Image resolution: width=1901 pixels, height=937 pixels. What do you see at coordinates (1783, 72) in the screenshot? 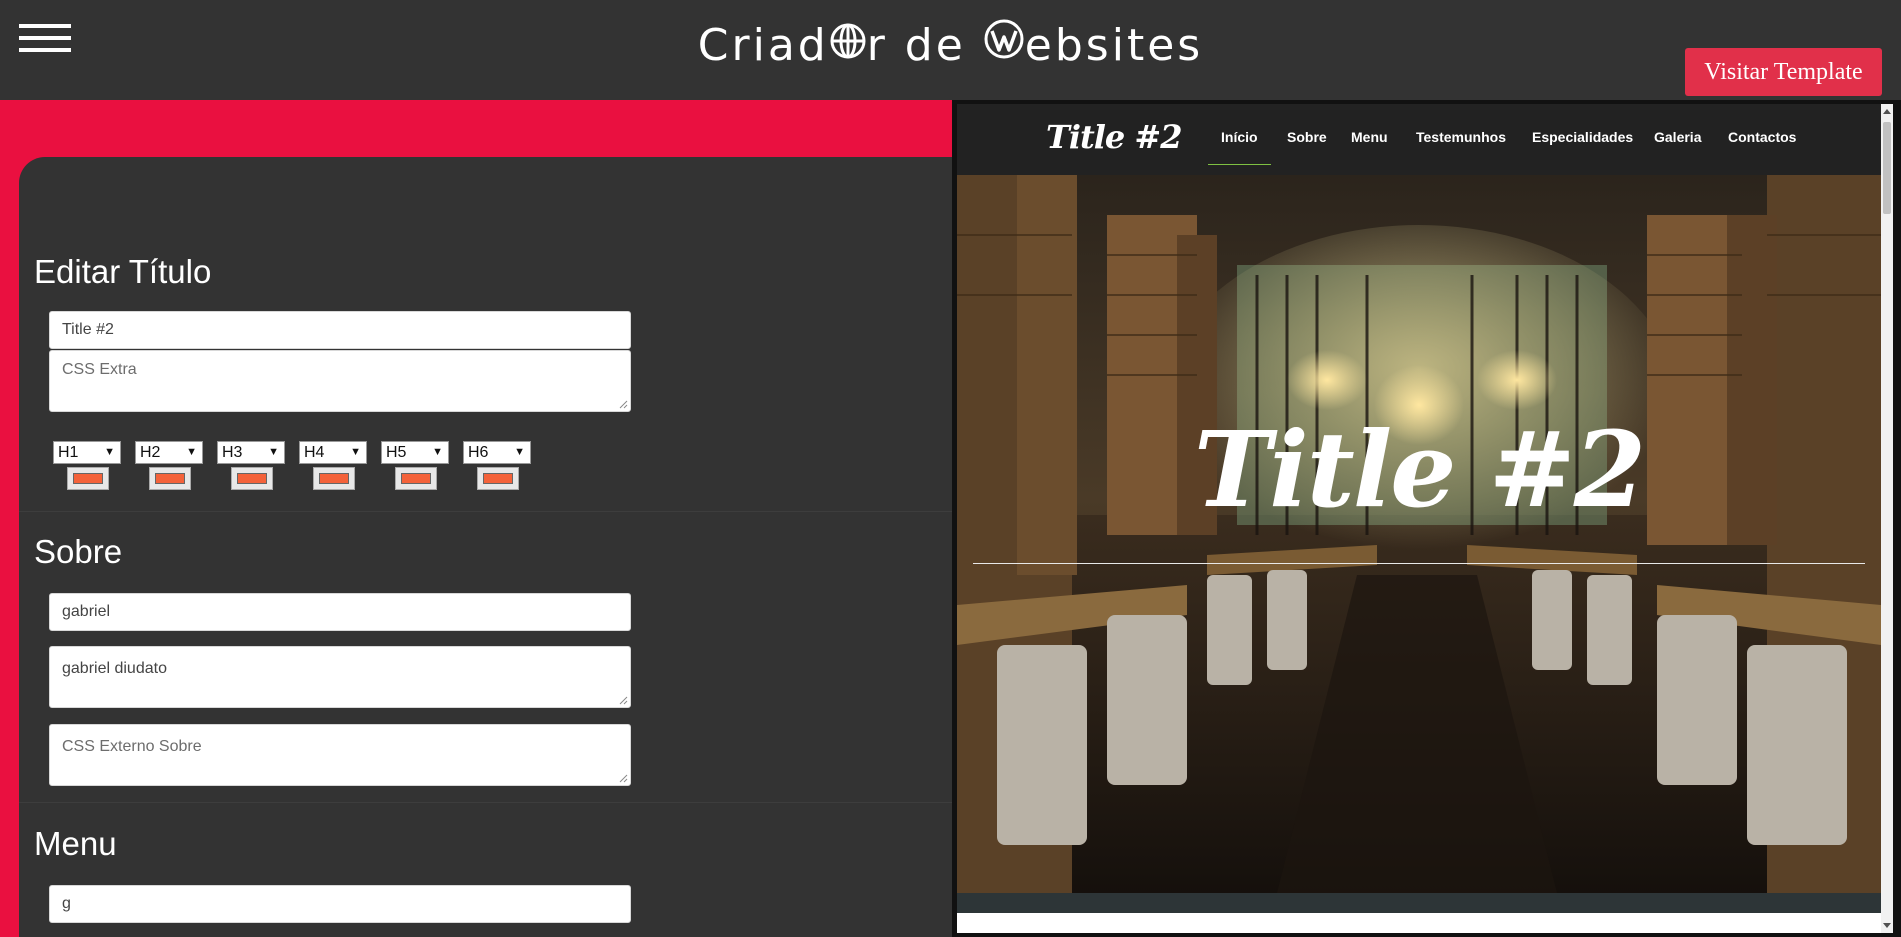
I see `visit-template-button: Visitar Template` at bounding box center [1783, 72].